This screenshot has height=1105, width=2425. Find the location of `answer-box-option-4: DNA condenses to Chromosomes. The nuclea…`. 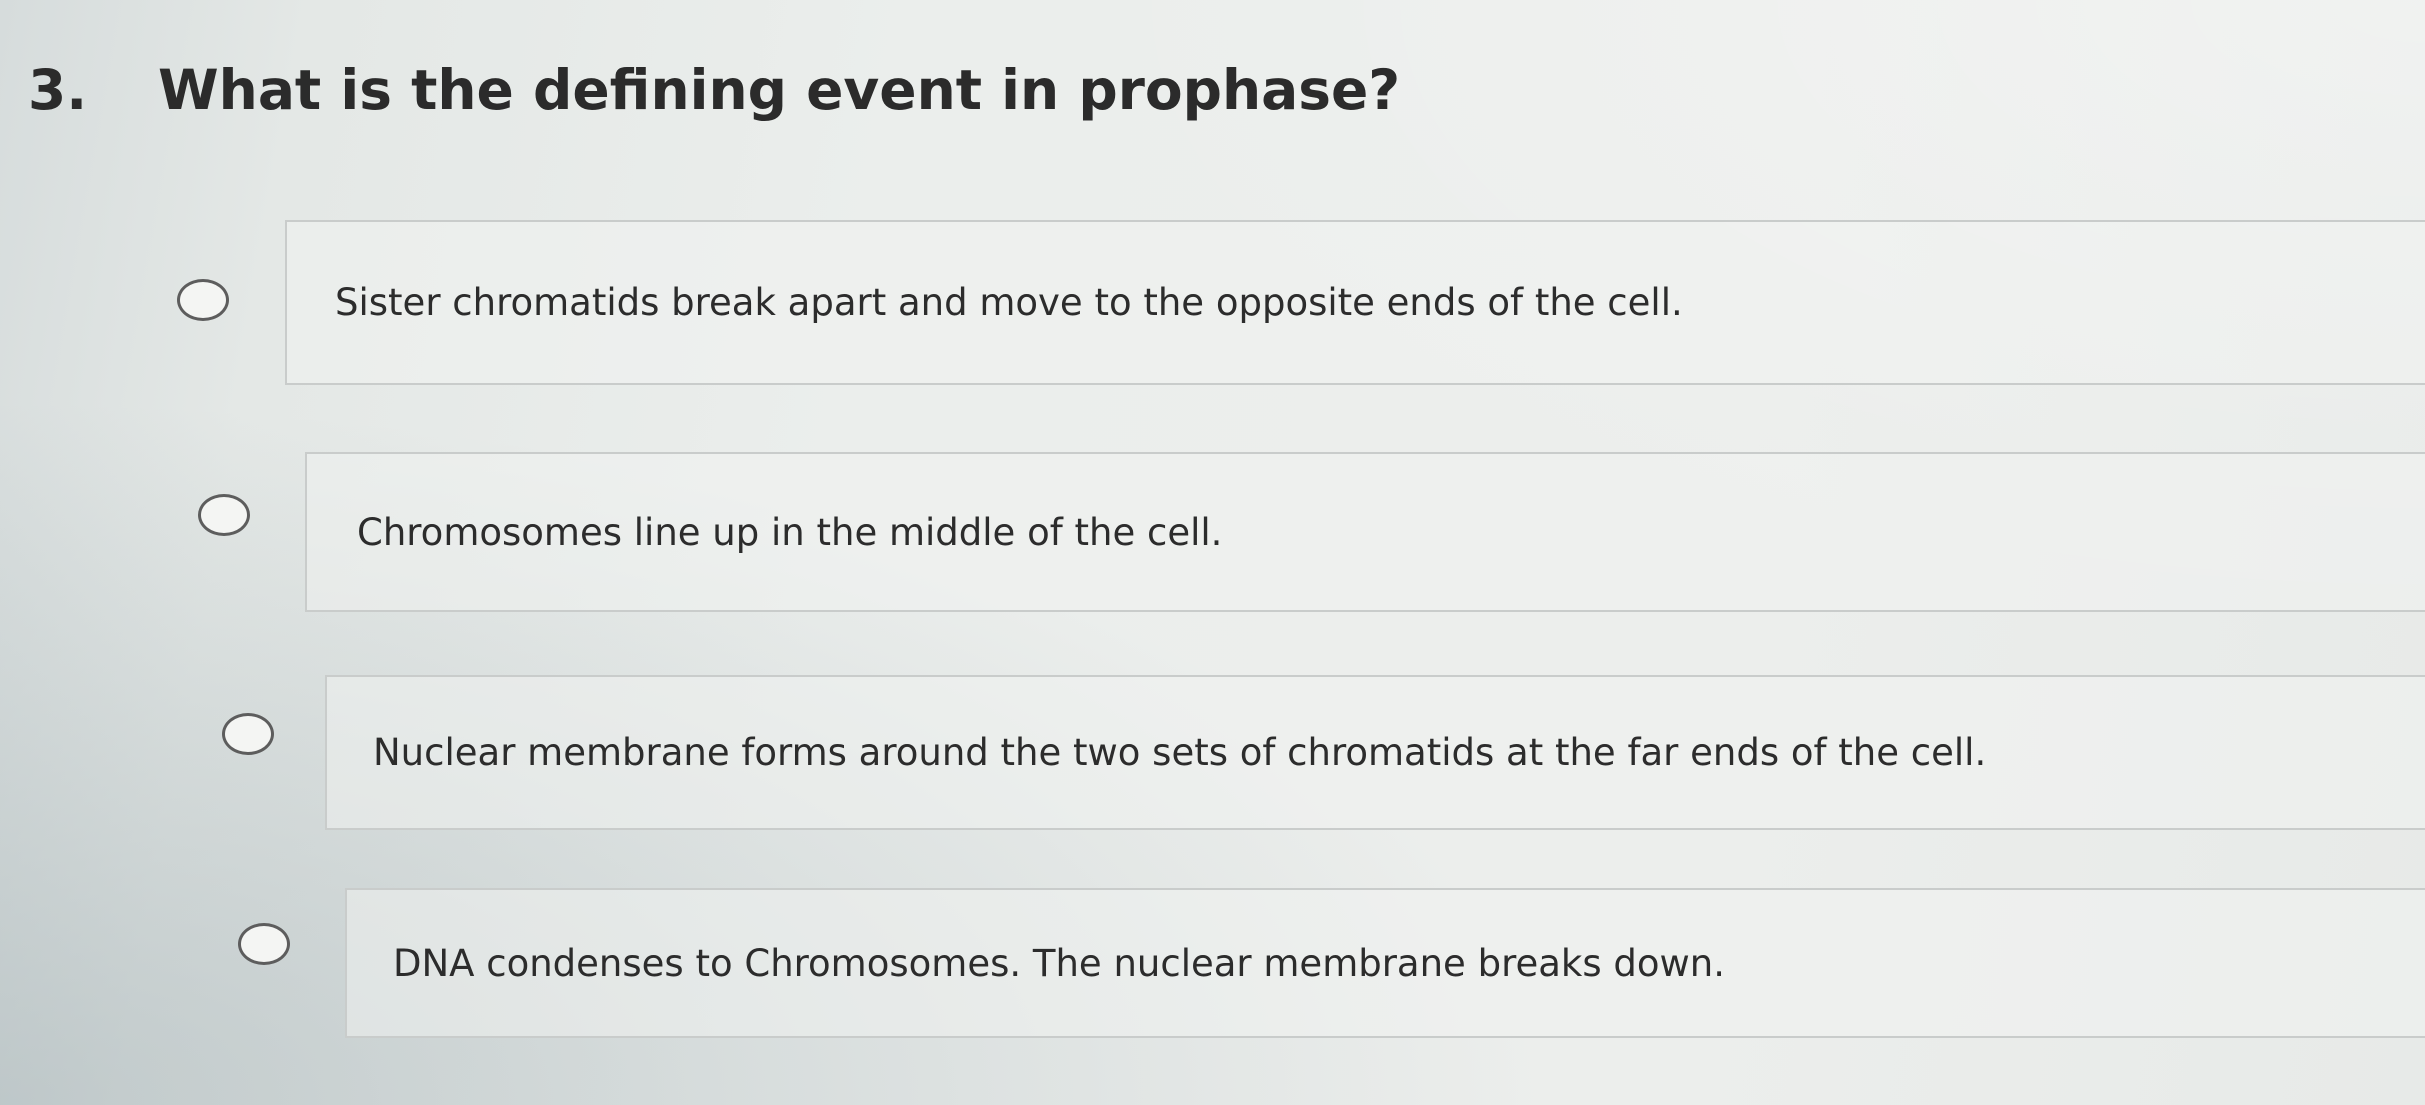

answer-box-option-4: DNA condenses to Chromosomes. The nuclea… is located at coordinates (1385, 963).